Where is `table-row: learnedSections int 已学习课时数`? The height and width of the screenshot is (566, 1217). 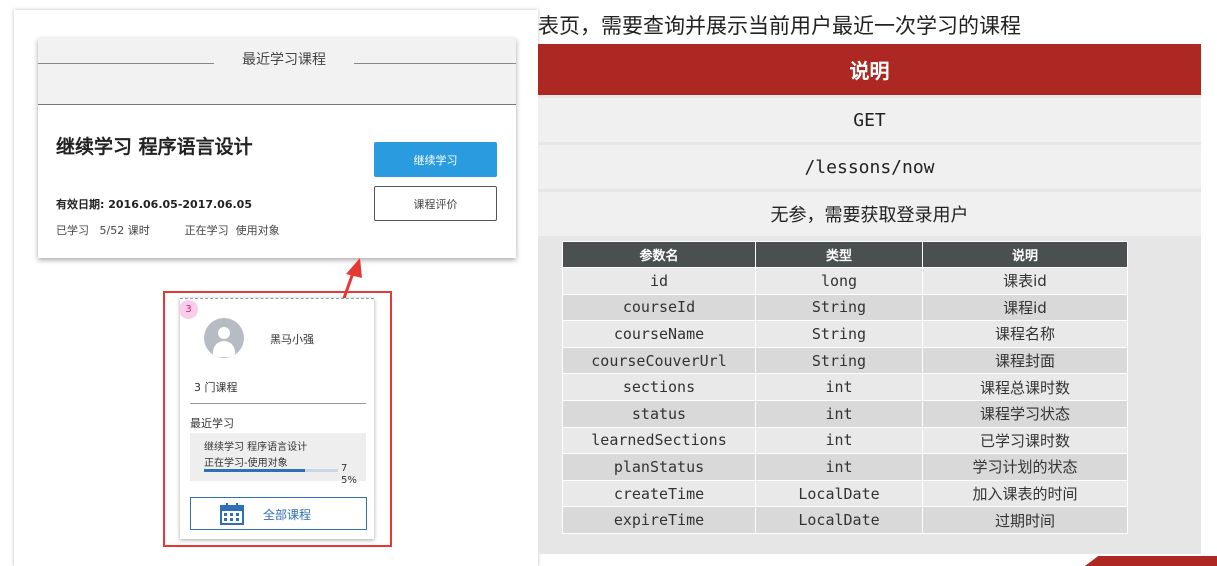 table-row: learnedSections int 已学习课时数 is located at coordinates (845, 440).